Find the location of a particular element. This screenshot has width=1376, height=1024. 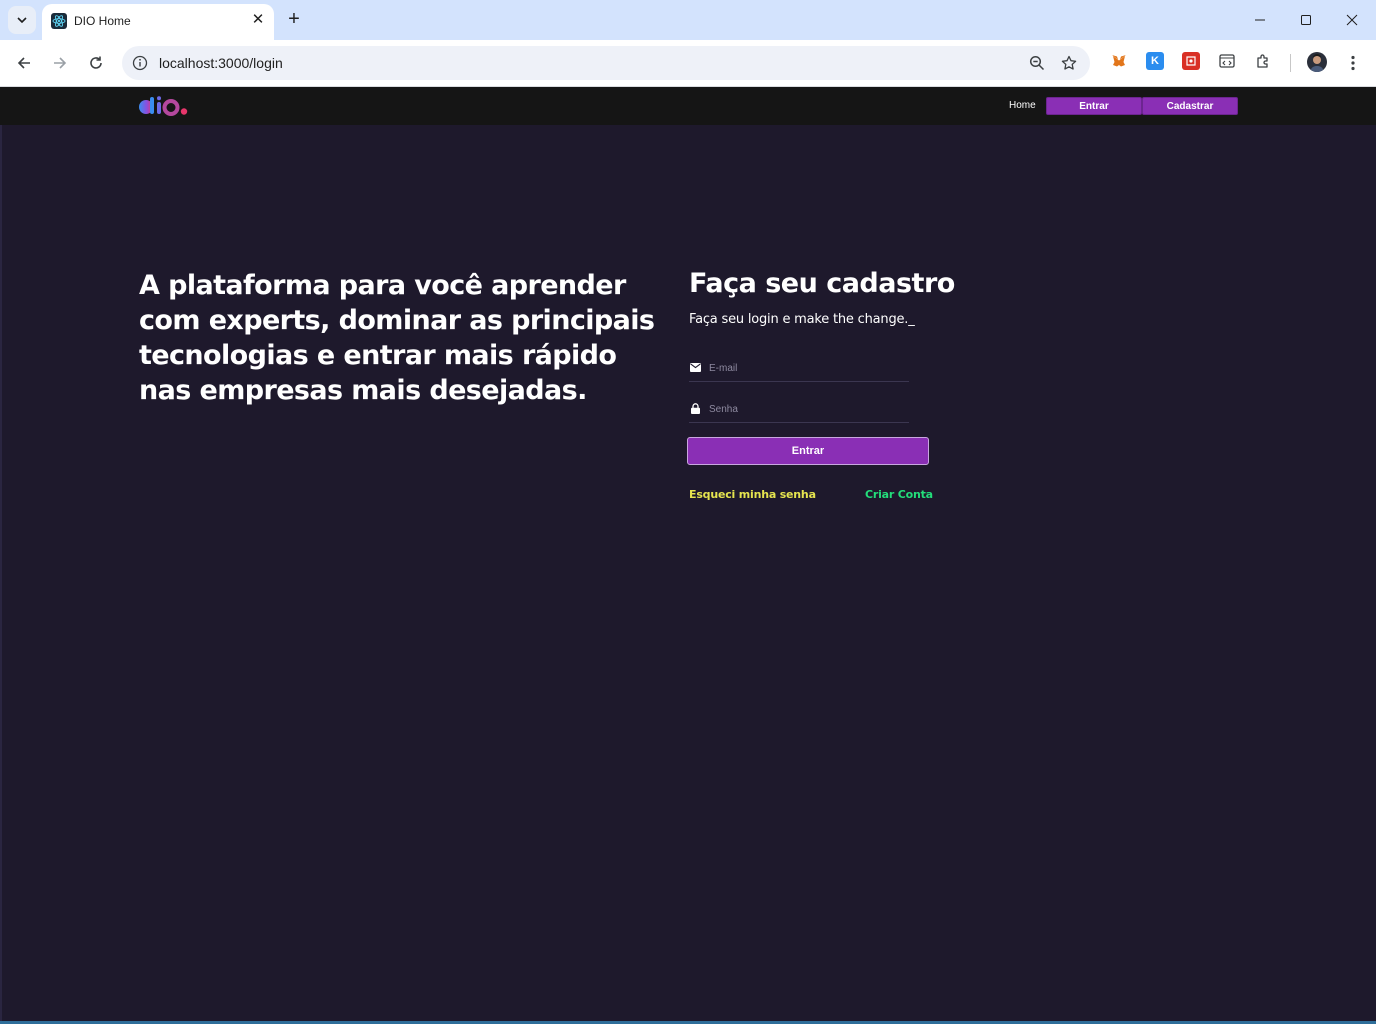

dio-logo is located at coordinates (166, 106).